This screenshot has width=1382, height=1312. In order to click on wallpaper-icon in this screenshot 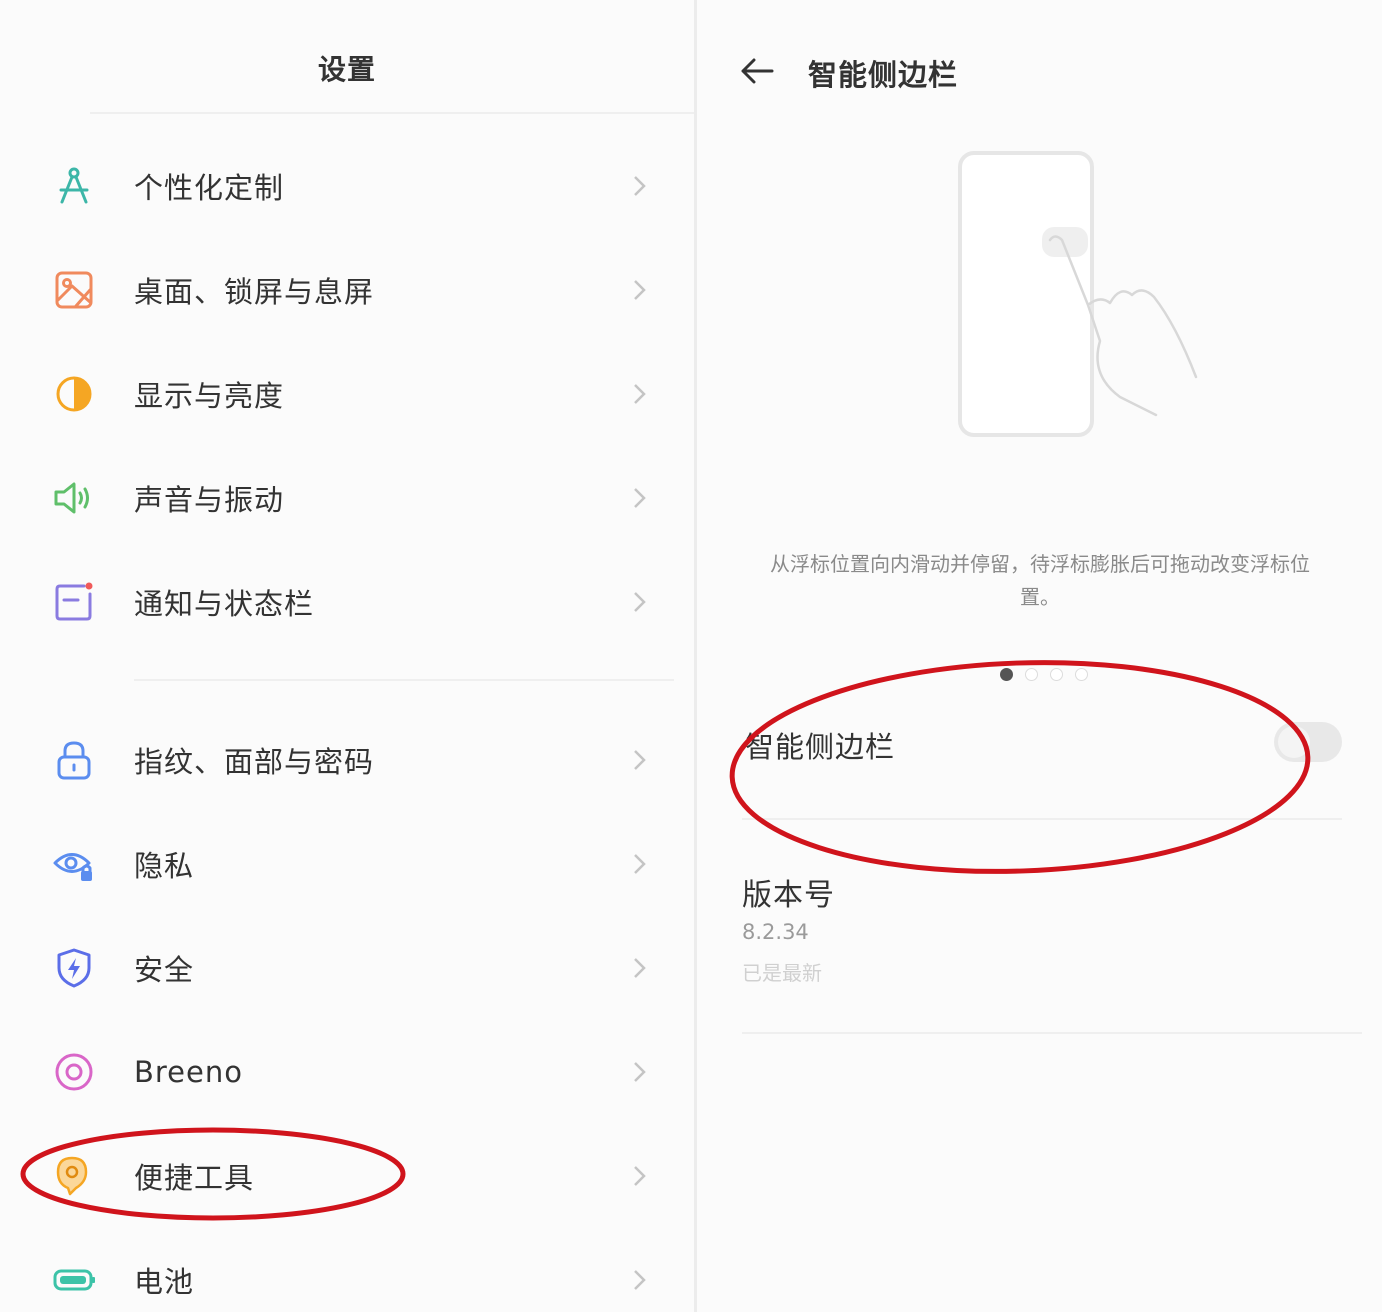, I will do `click(74, 290)`.